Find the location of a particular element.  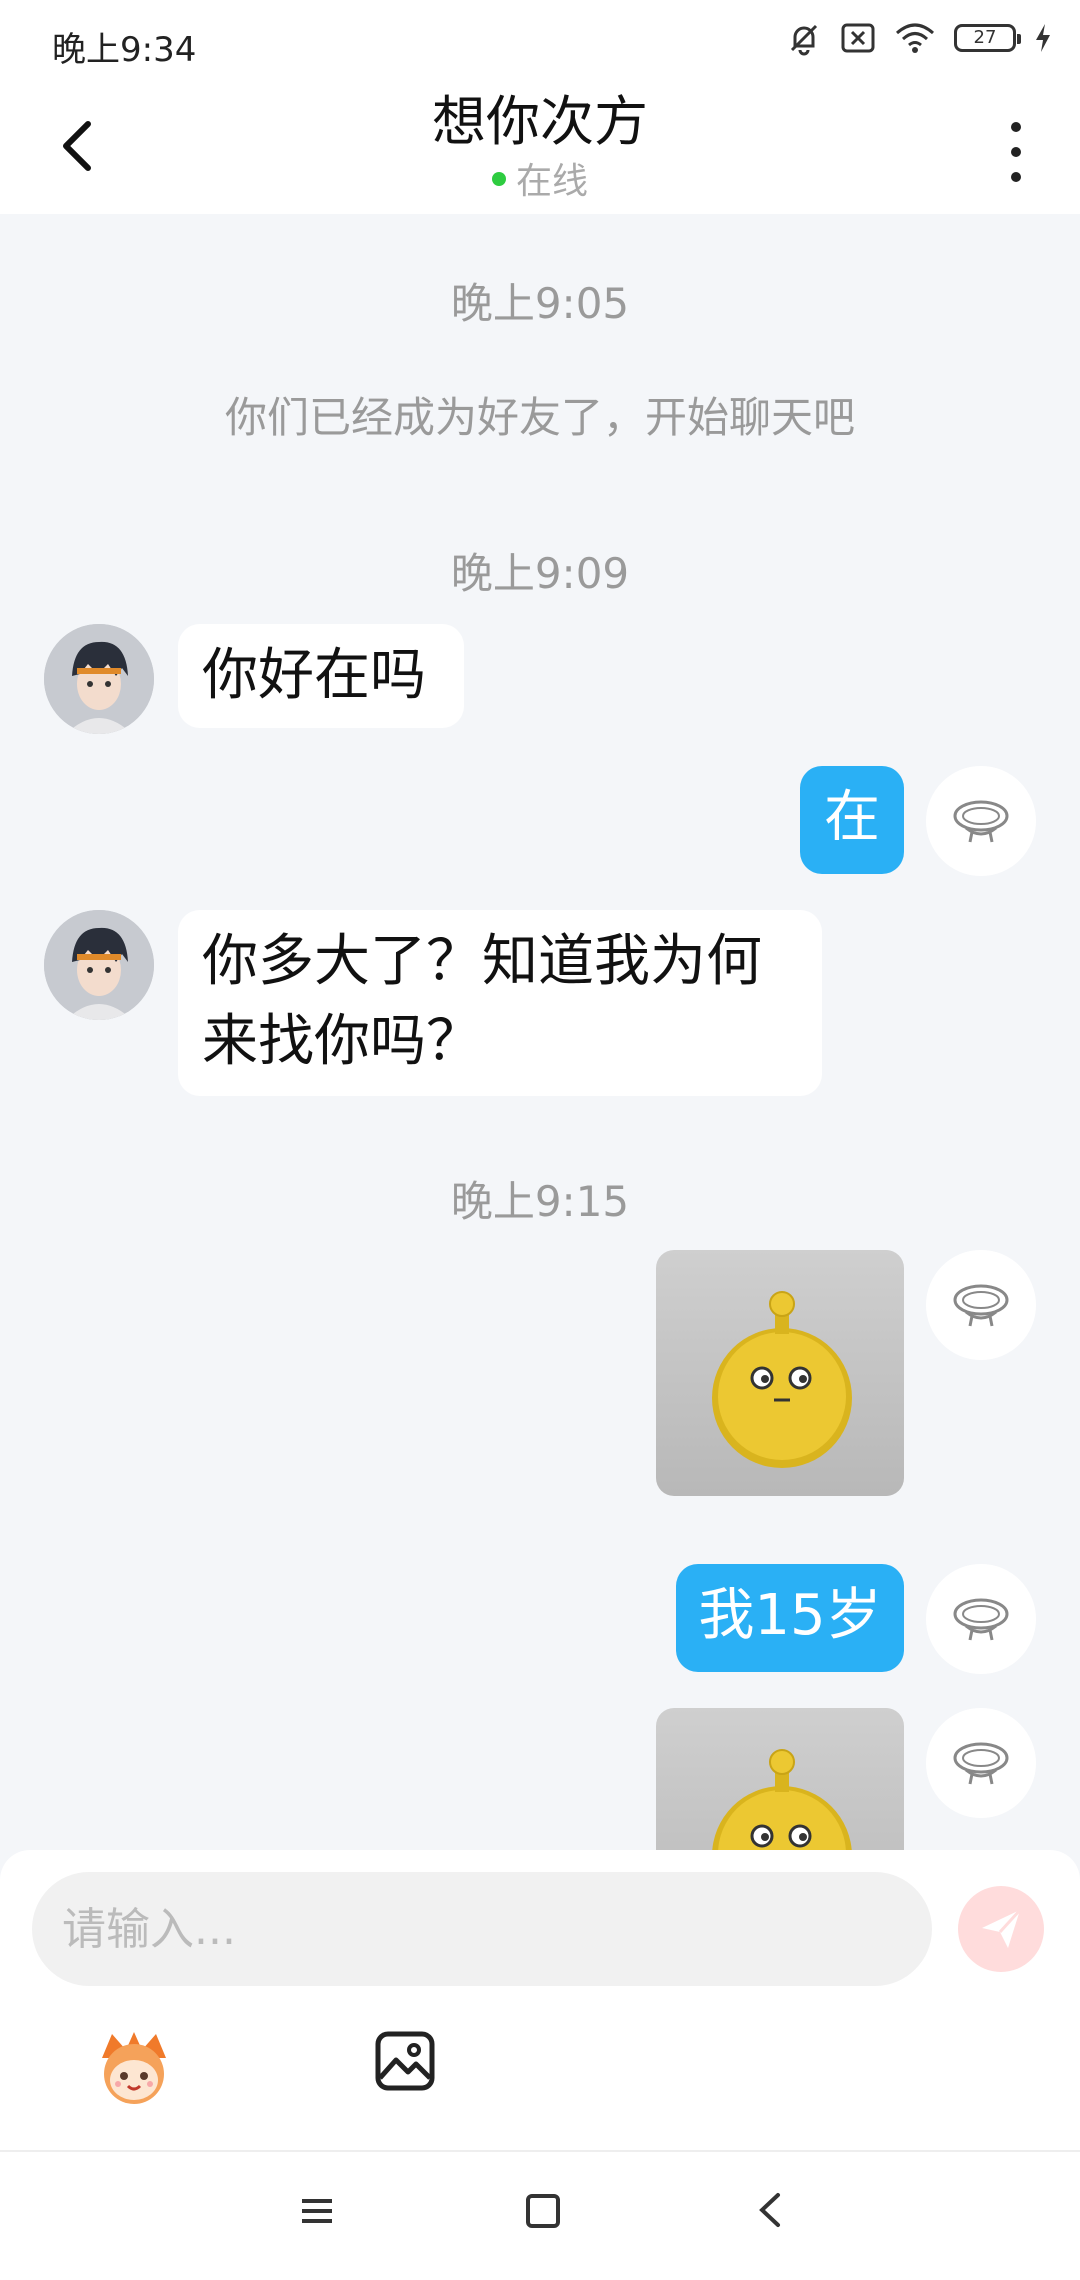

system-back-icon is located at coordinates (770, 2210).